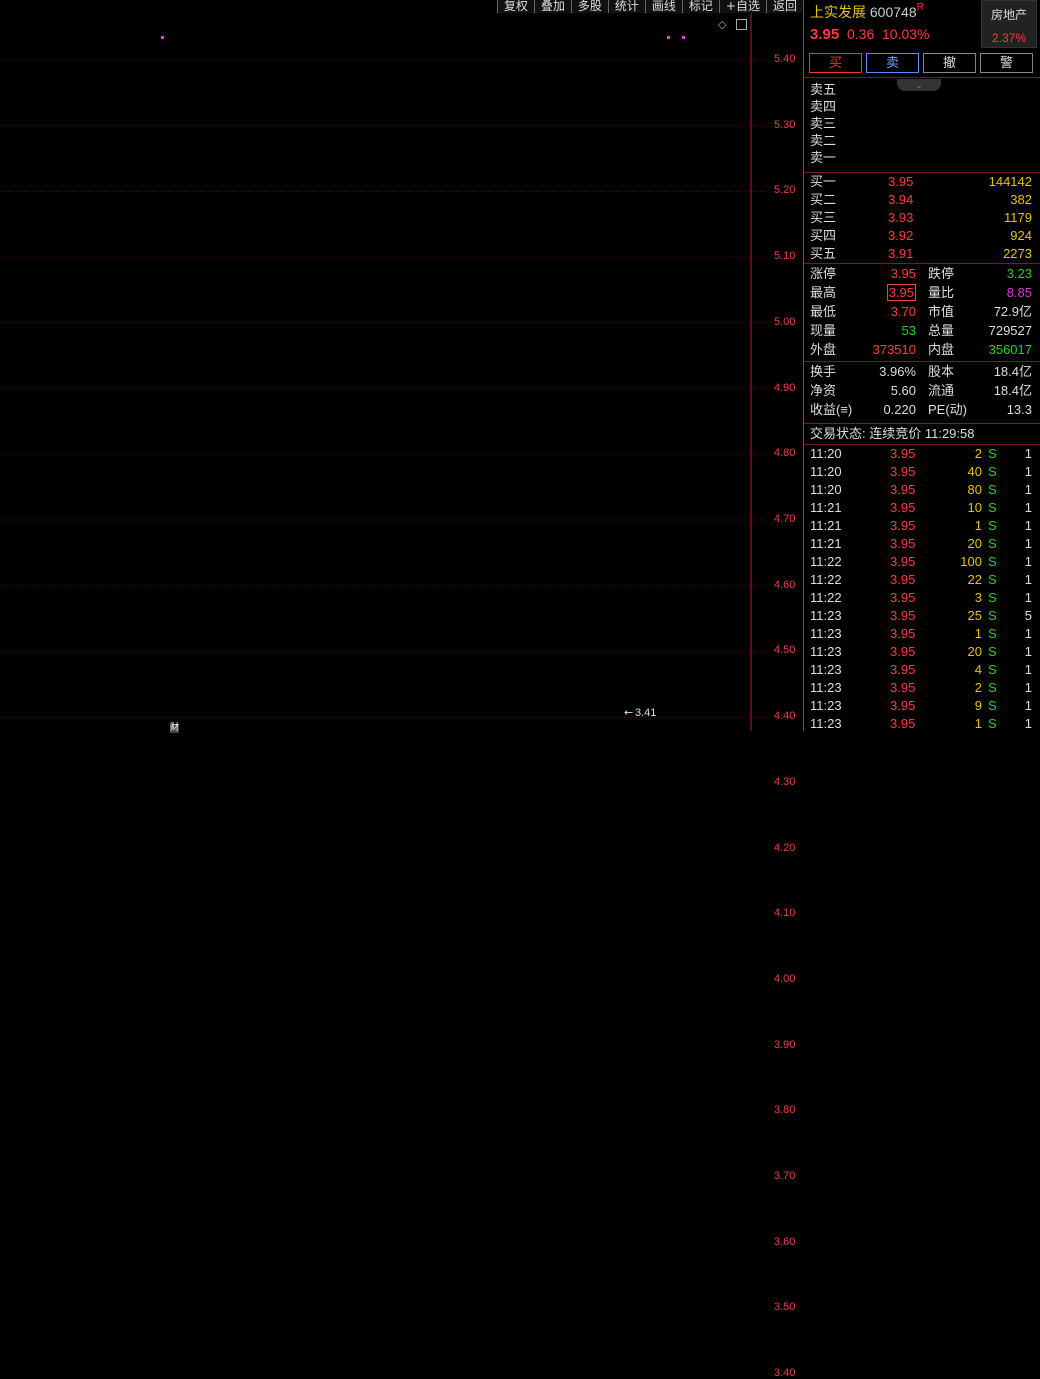 This screenshot has height=1379, width=1040. I want to click on bid-label: 买三, so click(823, 217).